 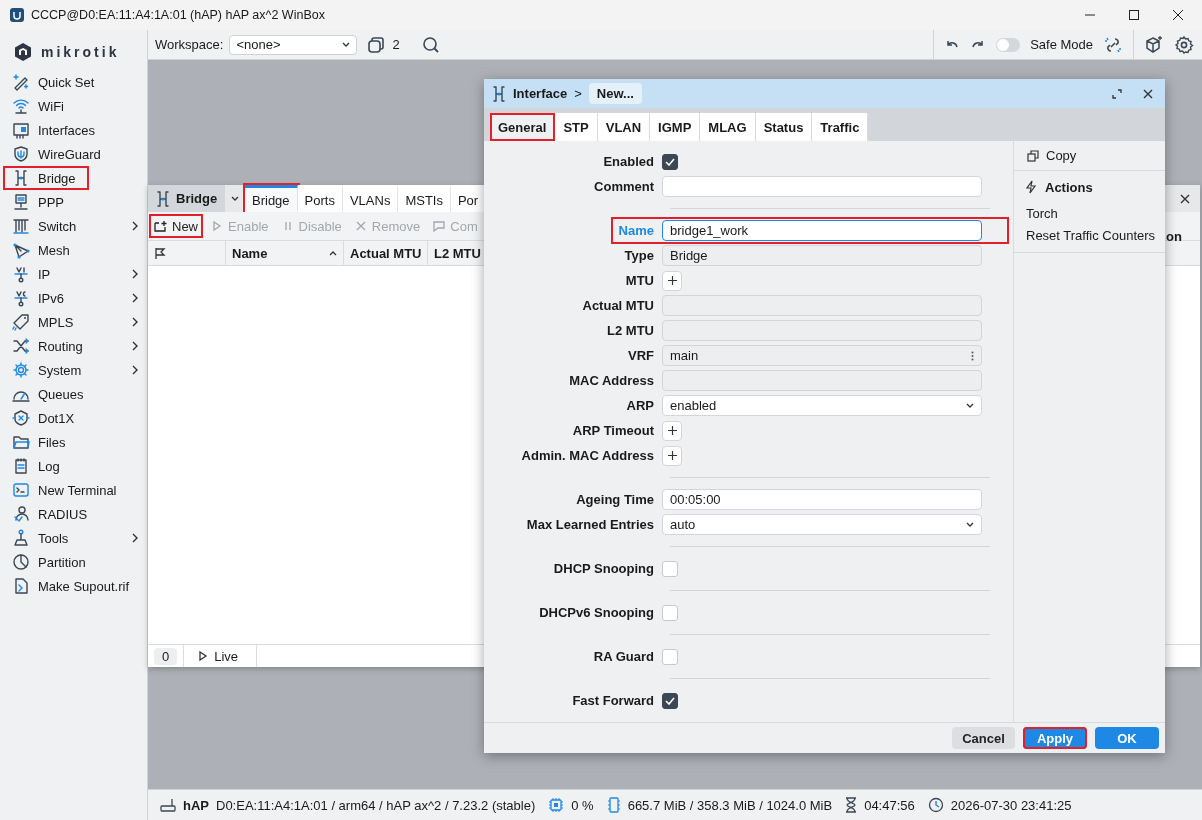 What do you see at coordinates (73, 322) in the screenshot?
I see `sidebar-item: MPLS` at bounding box center [73, 322].